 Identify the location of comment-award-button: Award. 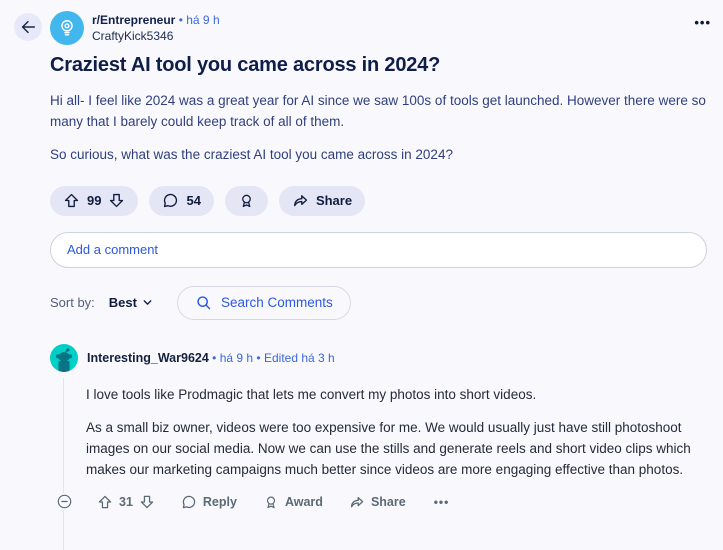
(293, 502).